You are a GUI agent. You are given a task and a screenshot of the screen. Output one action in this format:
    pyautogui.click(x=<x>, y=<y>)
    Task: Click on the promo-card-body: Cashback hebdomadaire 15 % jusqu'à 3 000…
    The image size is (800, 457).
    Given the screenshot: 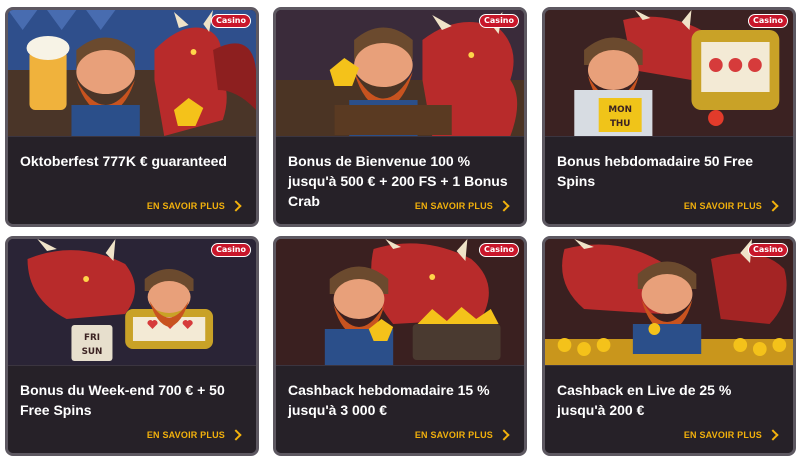 What is the action you would take?
    pyautogui.click(x=400, y=409)
    